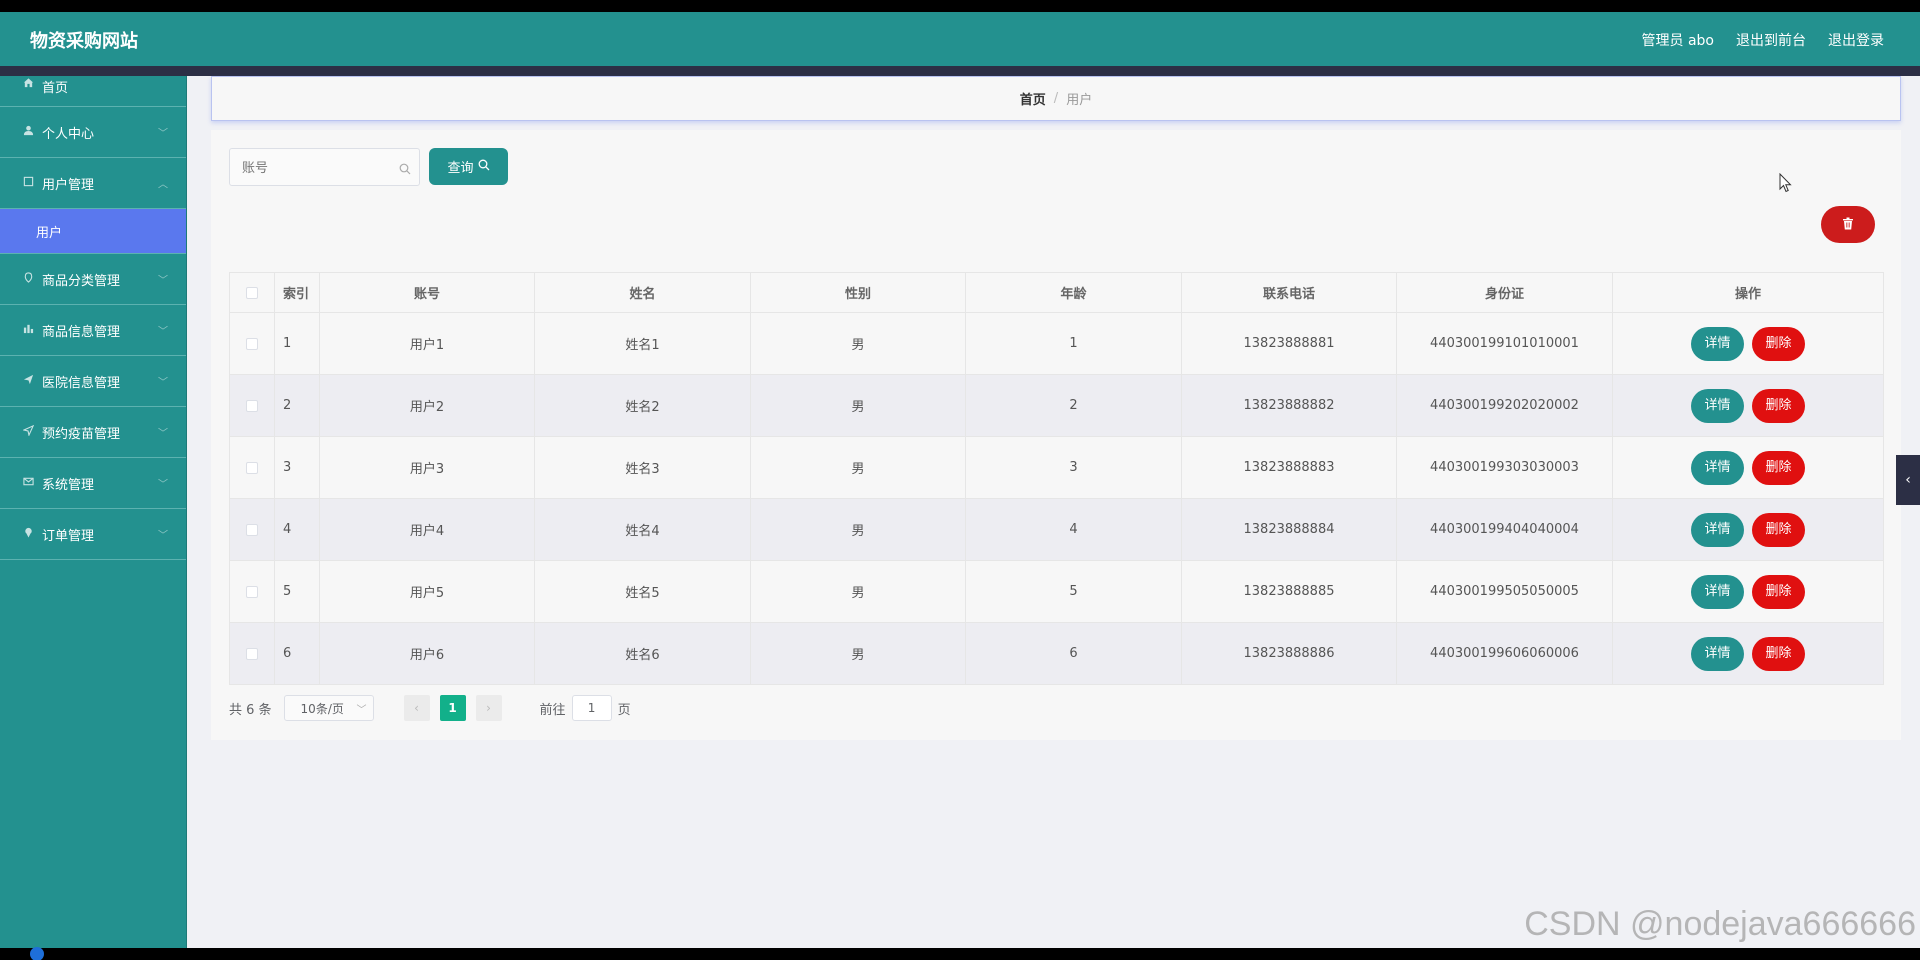 Image resolution: width=1920 pixels, height=960 pixels. What do you see at coordinates (55, 88) in the screenshot?
I see `sidebar-item-label: 首页` at bounding box center [55, 88].